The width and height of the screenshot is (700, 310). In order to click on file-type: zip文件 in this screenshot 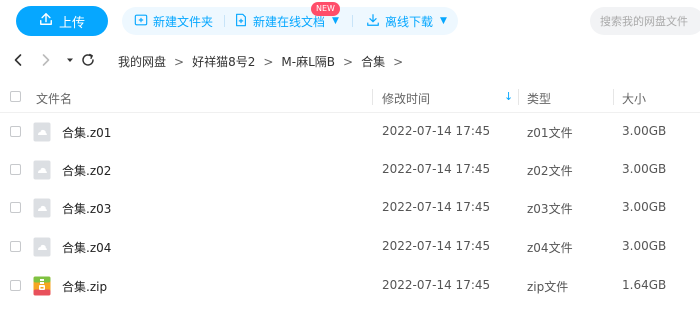, I will do `click(548, 287)`.